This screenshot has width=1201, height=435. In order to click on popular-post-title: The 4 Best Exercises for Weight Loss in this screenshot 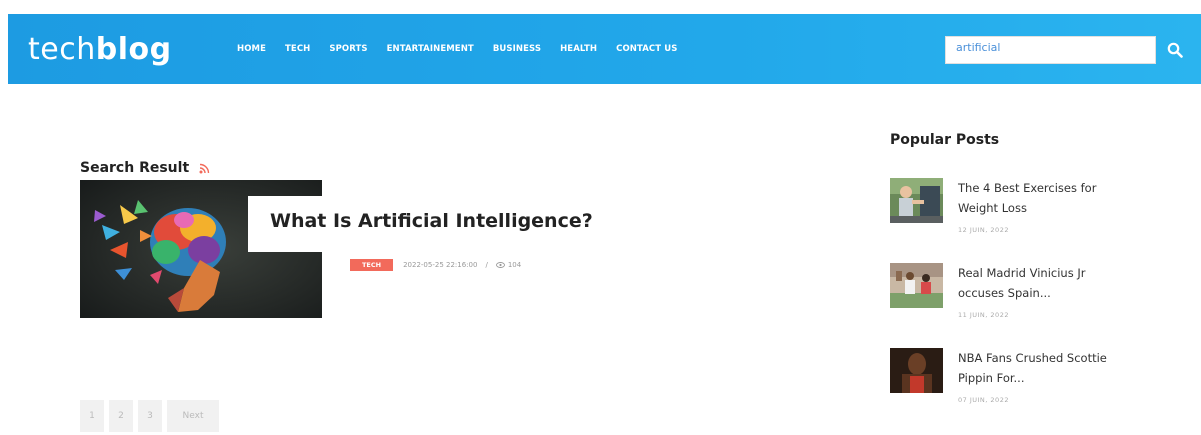, I will do `click(1044, 198)`.